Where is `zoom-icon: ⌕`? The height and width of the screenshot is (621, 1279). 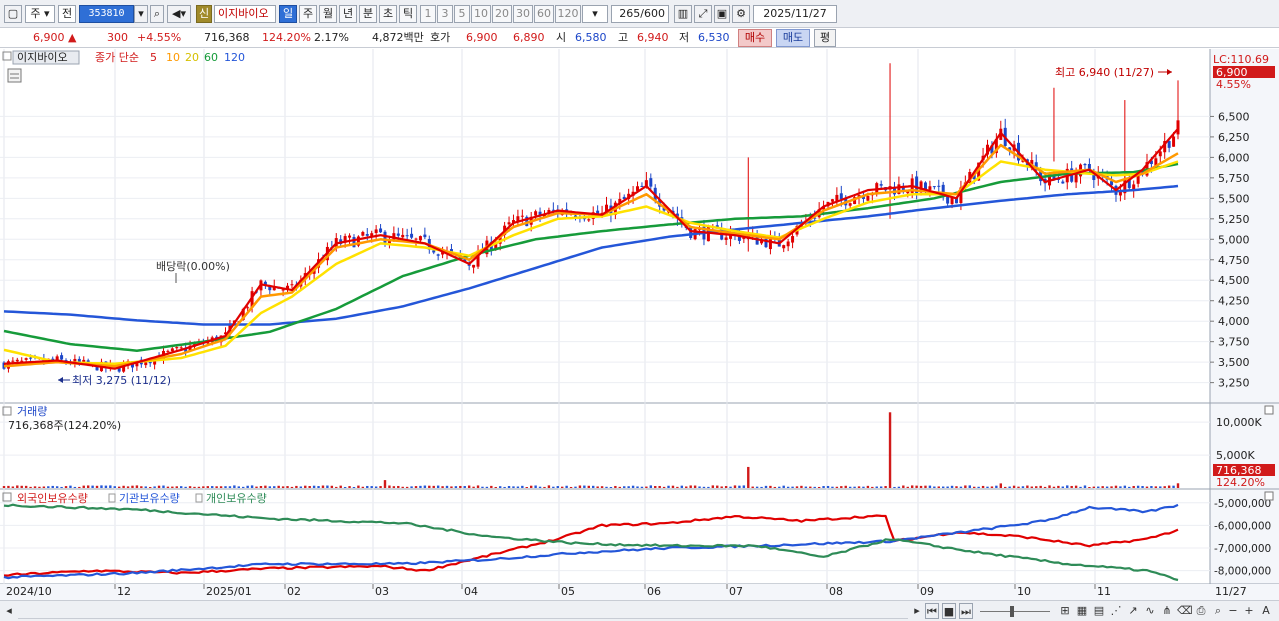
zoom-icon: ⌕ is located at coordinates (1218, 611).